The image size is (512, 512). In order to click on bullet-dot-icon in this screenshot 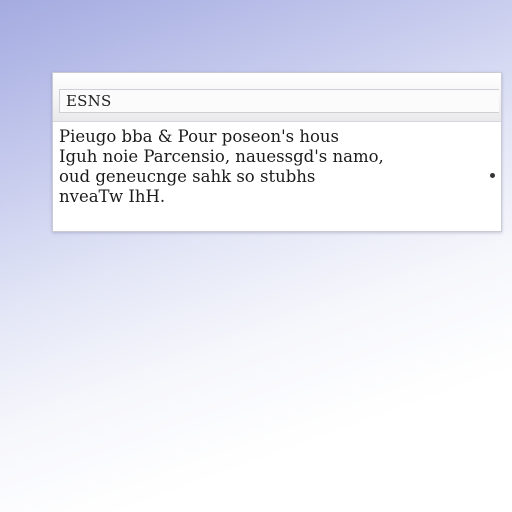, I will do `click(492, 175)`.